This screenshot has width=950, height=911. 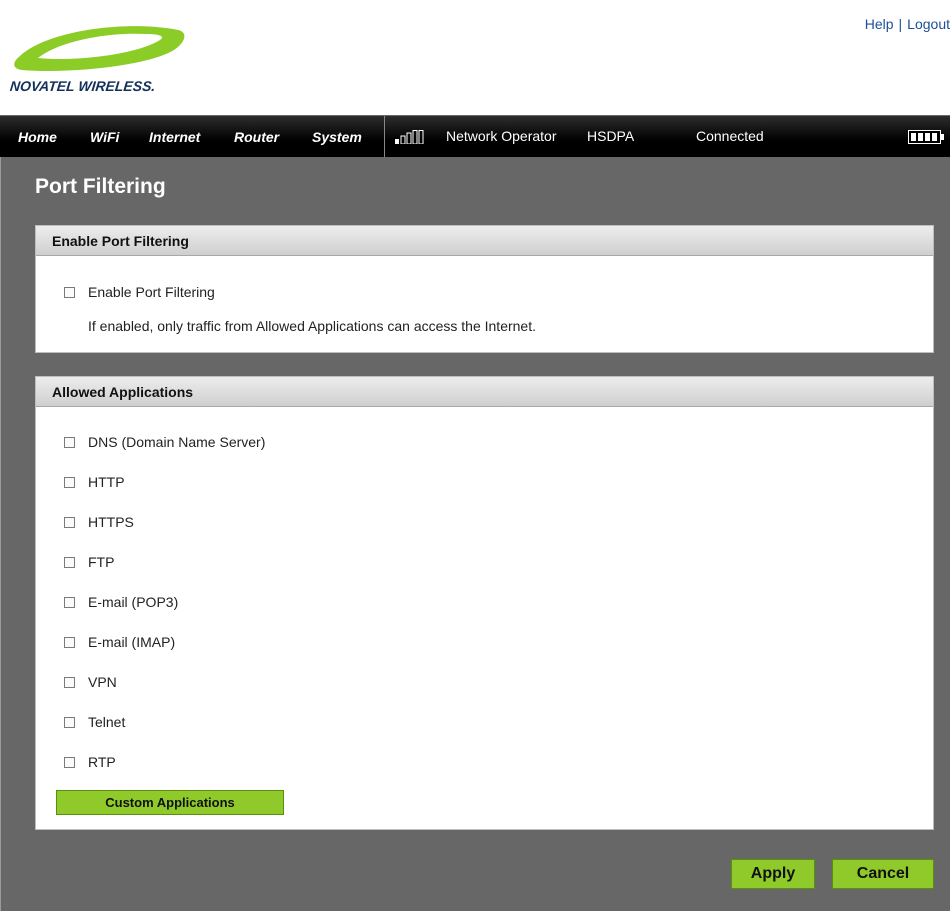 I want to click on nav-home: Home, so click(x=37, y=137).